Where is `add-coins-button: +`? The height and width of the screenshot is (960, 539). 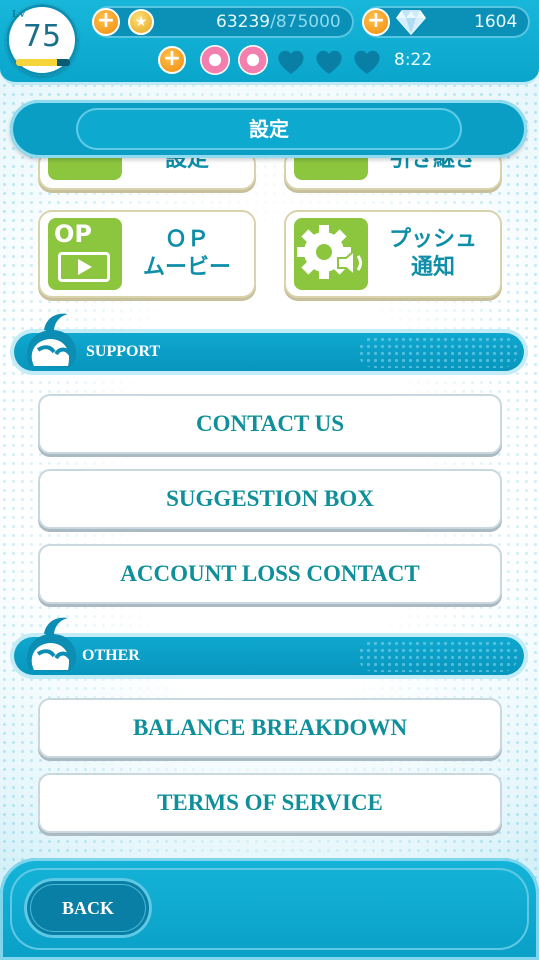 add-coins-button: + is located at coordinates (106, 22).